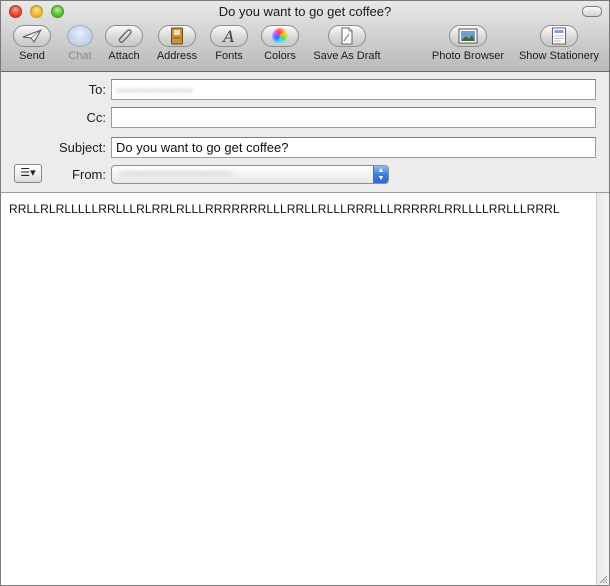 This screenshot has width=610, height=586. What do you see at coordinates (177, 56) in the screenshot?
I see `address-label: Address` at bounding box center [177, 56].